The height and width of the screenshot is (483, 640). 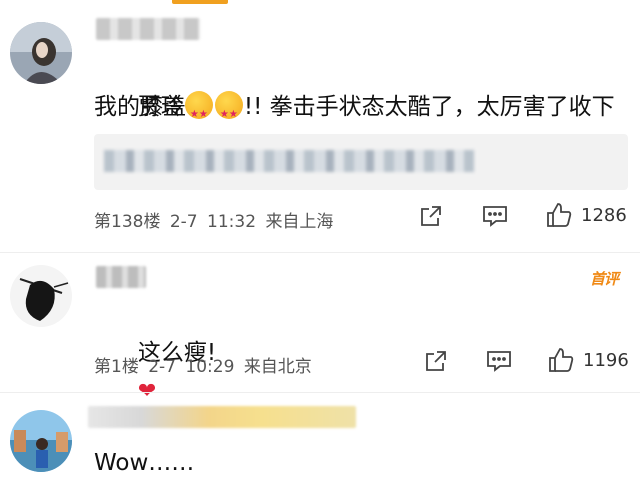 I want to click on like-button: 1286, so click(x=586, y=215).